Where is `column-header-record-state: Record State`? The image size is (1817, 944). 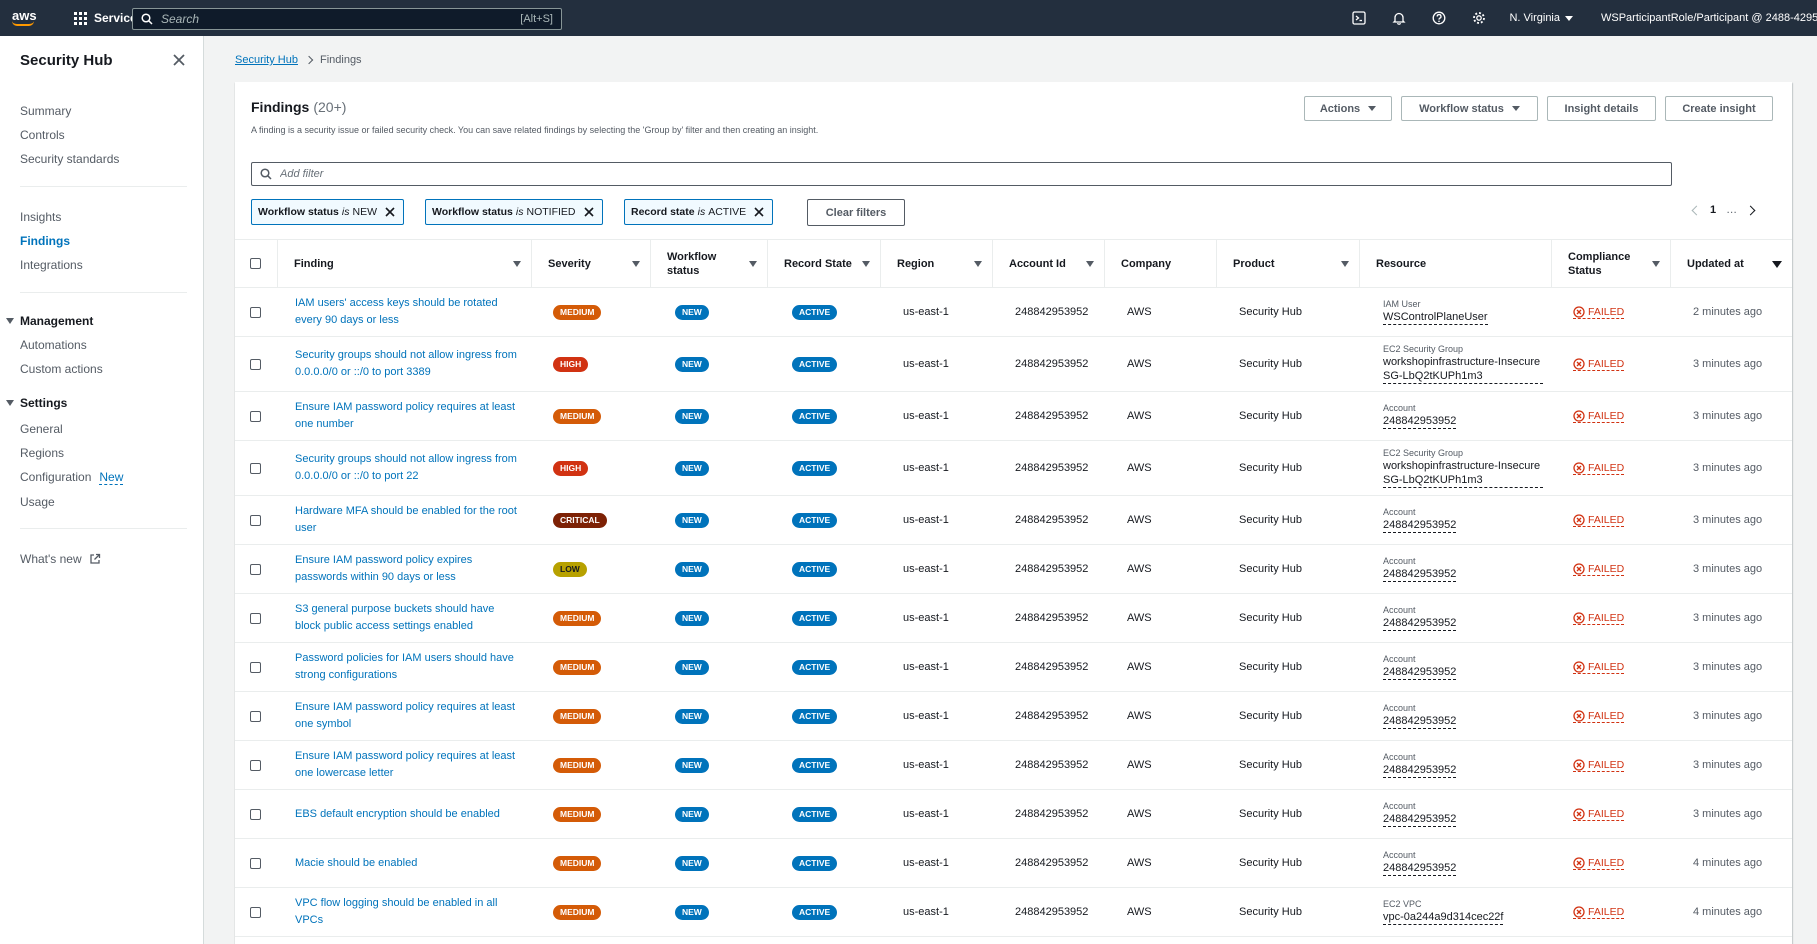 column-header-record-state: Record State is located at coordinates (823, 263).